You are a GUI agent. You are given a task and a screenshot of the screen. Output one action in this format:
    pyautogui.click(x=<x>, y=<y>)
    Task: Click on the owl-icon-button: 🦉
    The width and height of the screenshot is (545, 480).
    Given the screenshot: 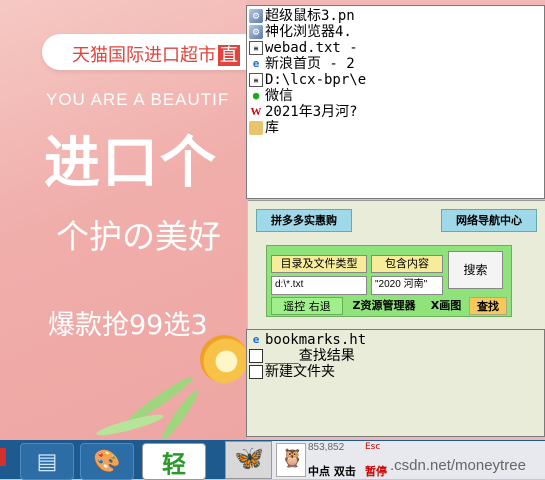 What is the action you would take?
    pyautogui.click(x=291, y=460)
    